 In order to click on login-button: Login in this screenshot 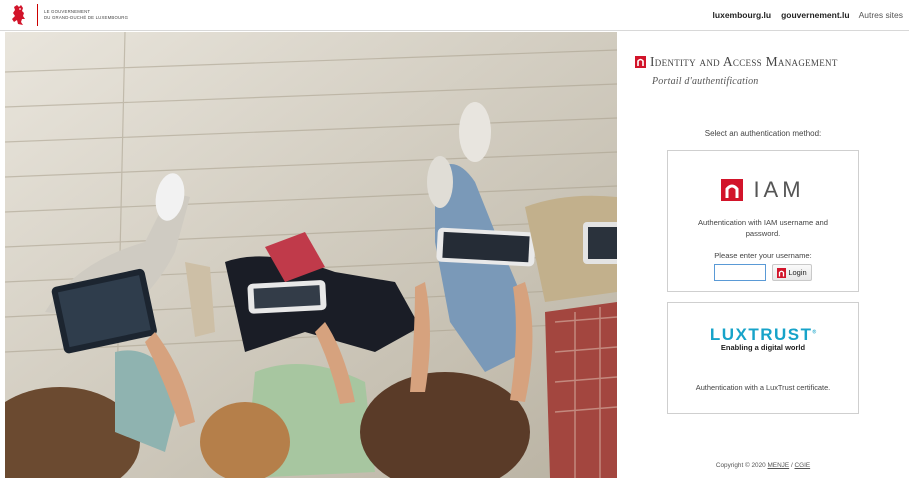, I will do `click(792, 272)`.